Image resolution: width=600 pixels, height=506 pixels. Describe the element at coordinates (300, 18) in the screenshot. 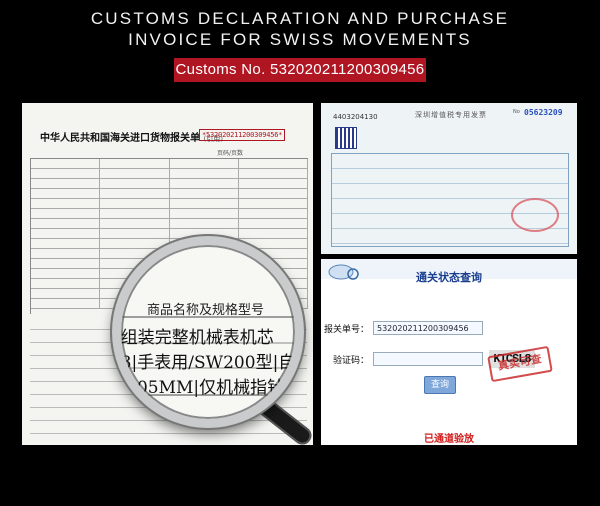

I see `title-line-1: CUSTOMS DECLARATION AND PURCHASE` at that location.